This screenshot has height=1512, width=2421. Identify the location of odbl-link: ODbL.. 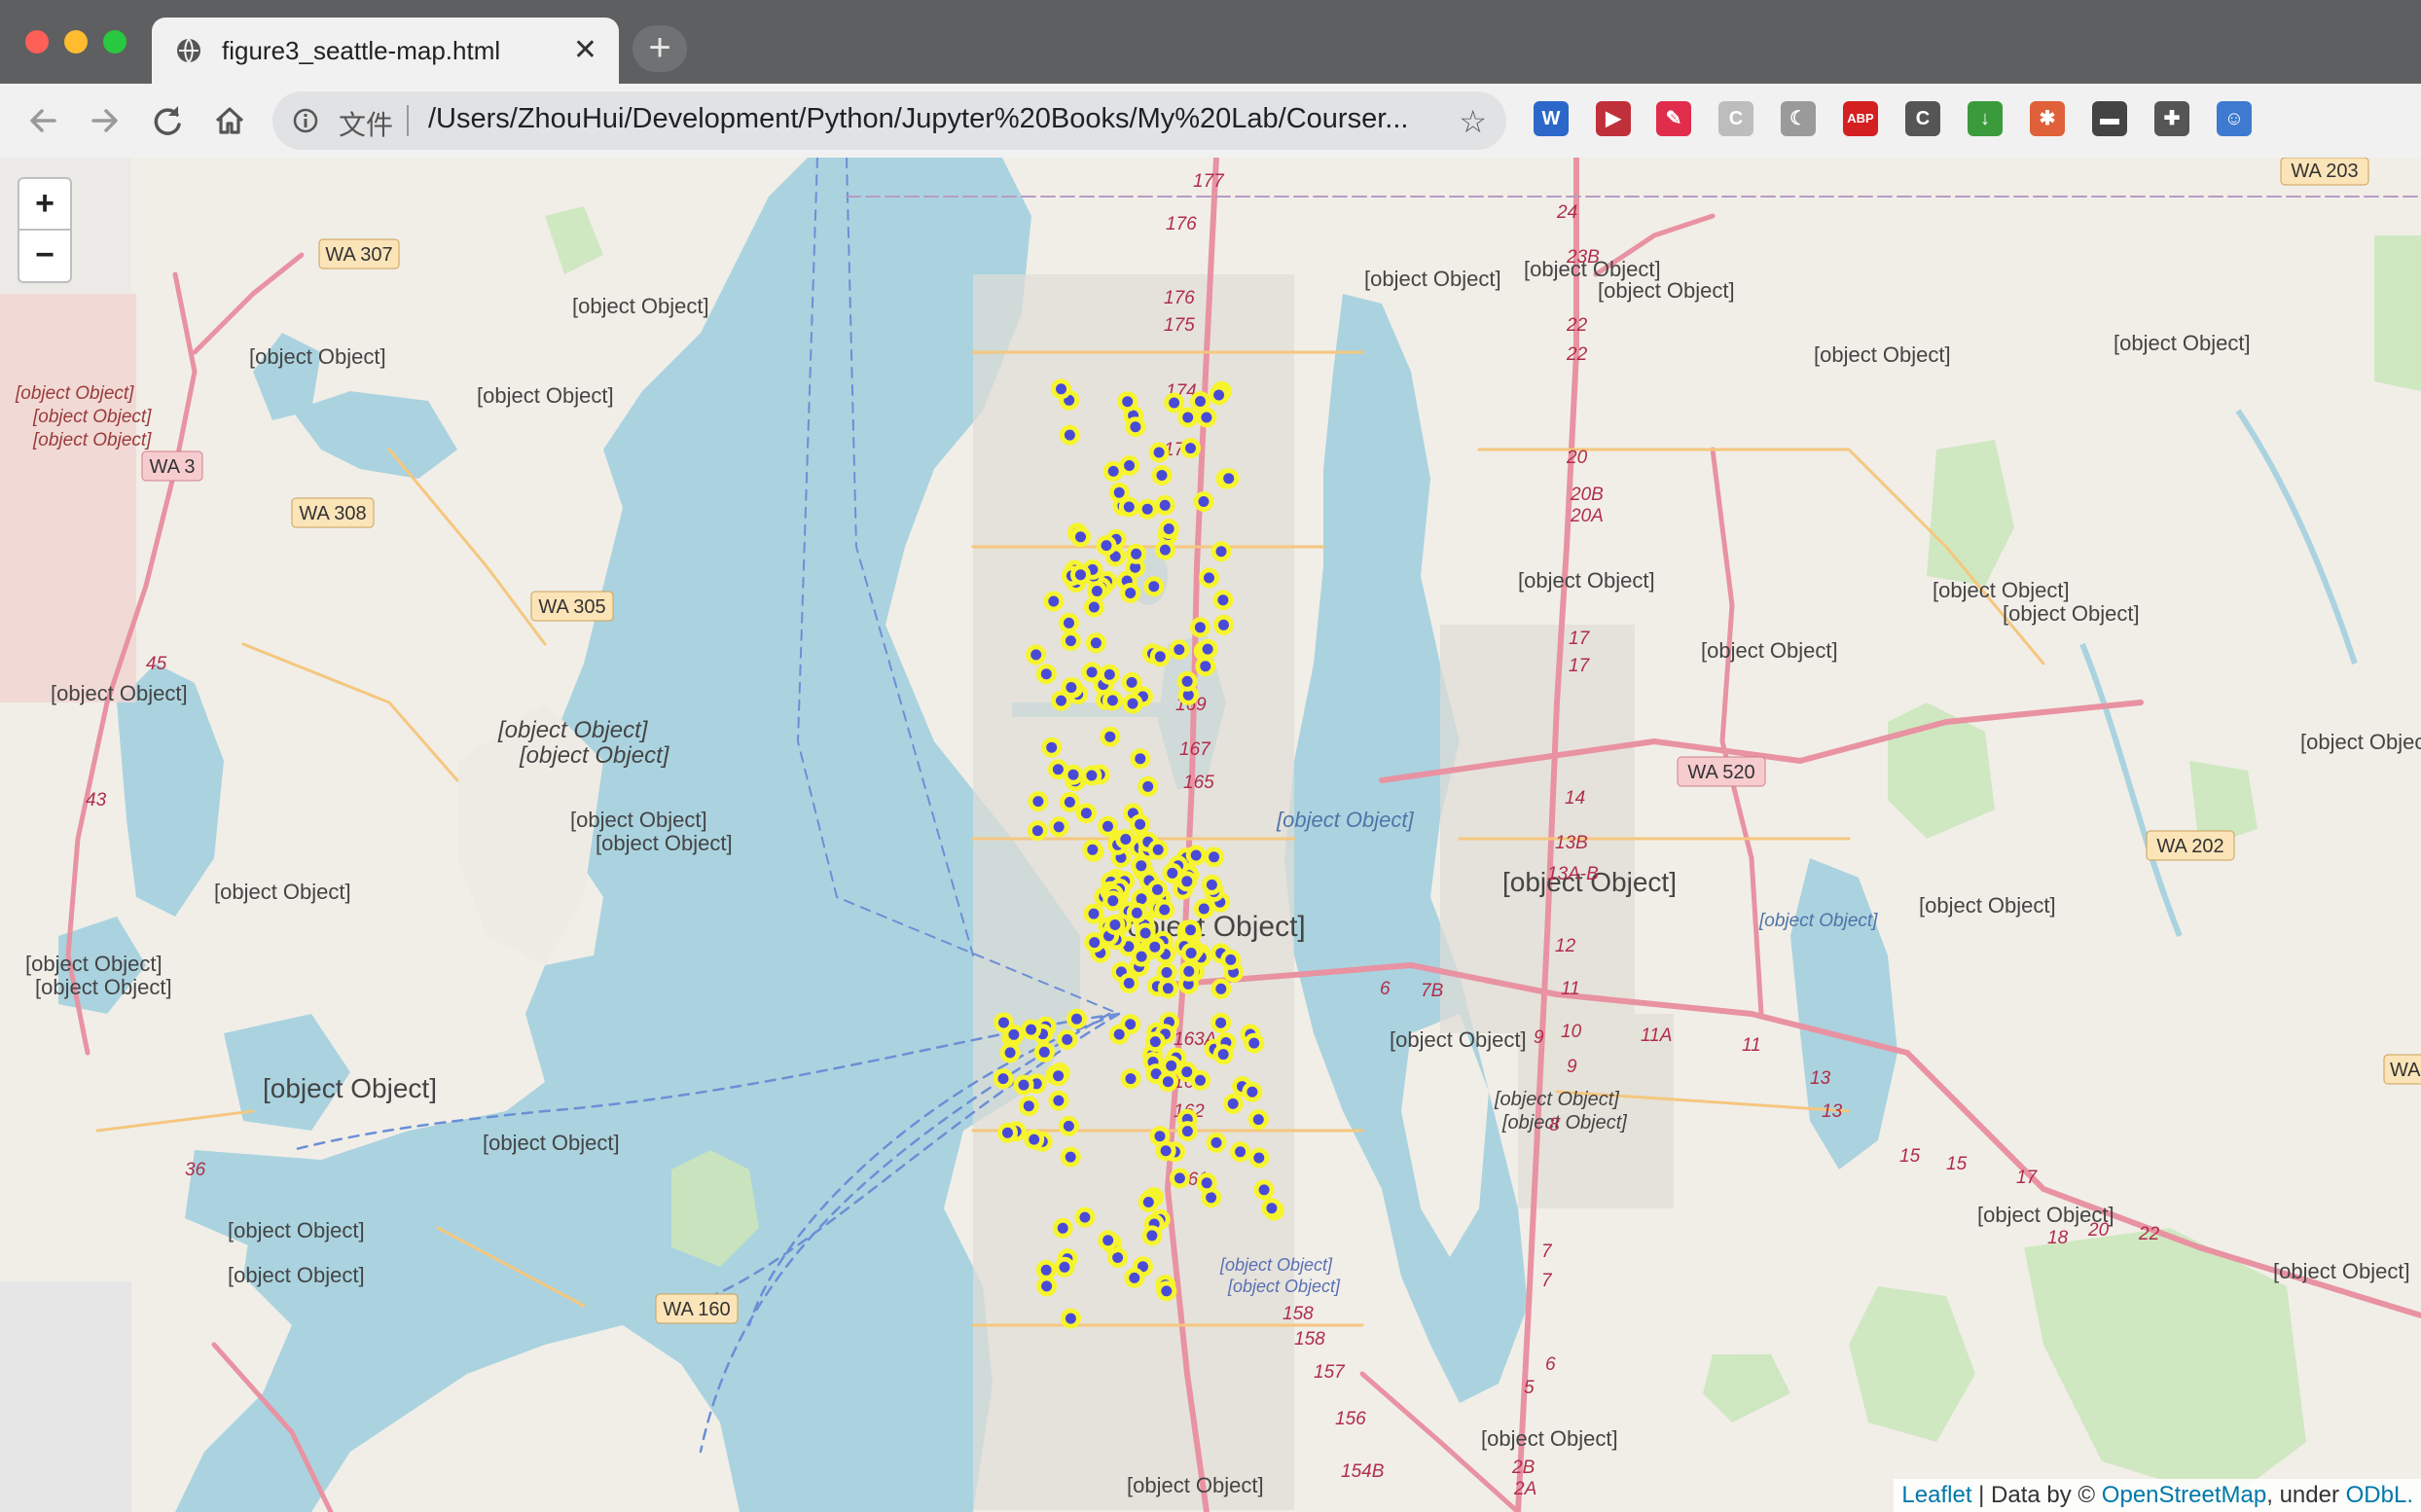
(2379, 1495).